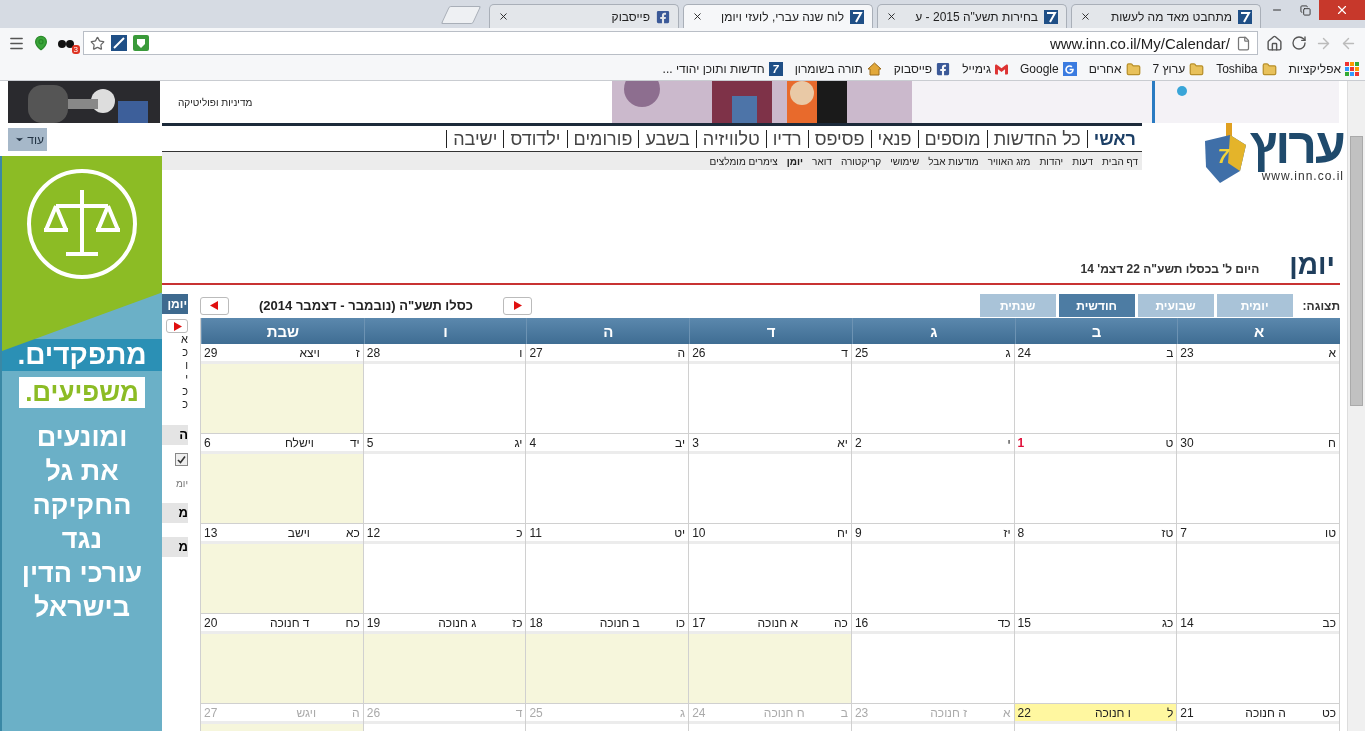  I want to click on weekday-header: ה, so click(608, 331).